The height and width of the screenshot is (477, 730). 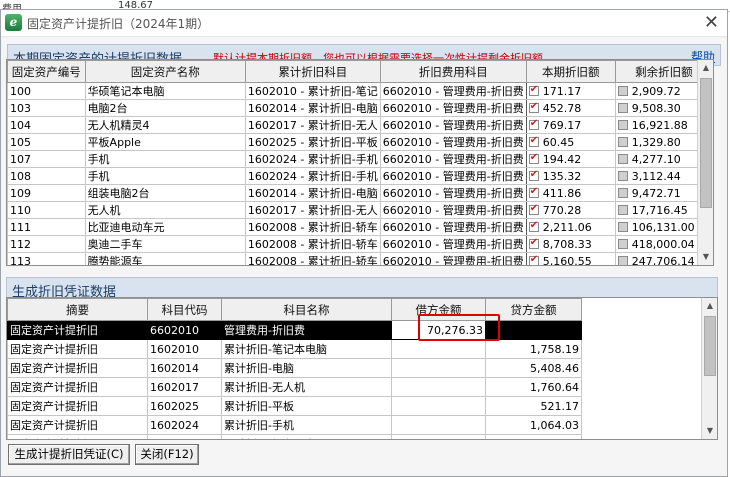 I want to click on account-code-cell: 1602014, so click(x=184, y=368).